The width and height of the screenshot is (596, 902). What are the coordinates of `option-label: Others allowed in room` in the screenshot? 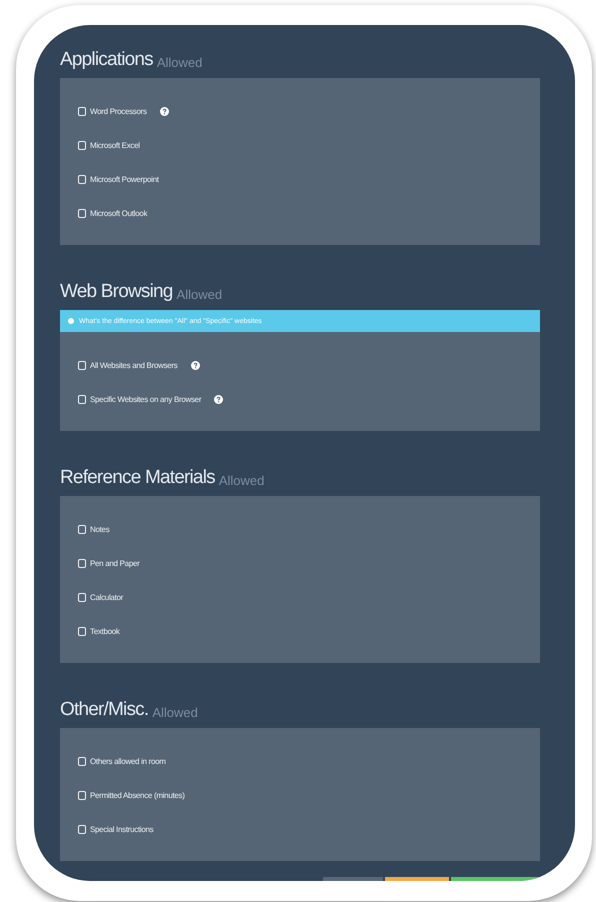 It's located at (128, 761).